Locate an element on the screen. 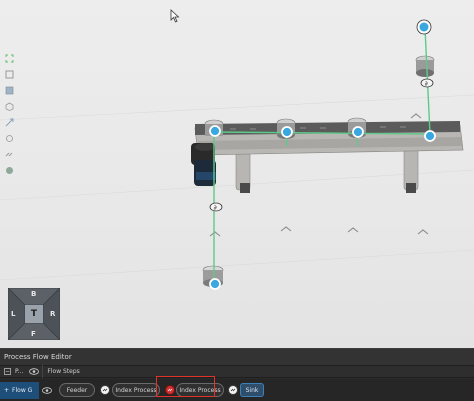 The height and width of the screenshot is (401, 474). viewport-toolbar is located at coordinates (9, 114).